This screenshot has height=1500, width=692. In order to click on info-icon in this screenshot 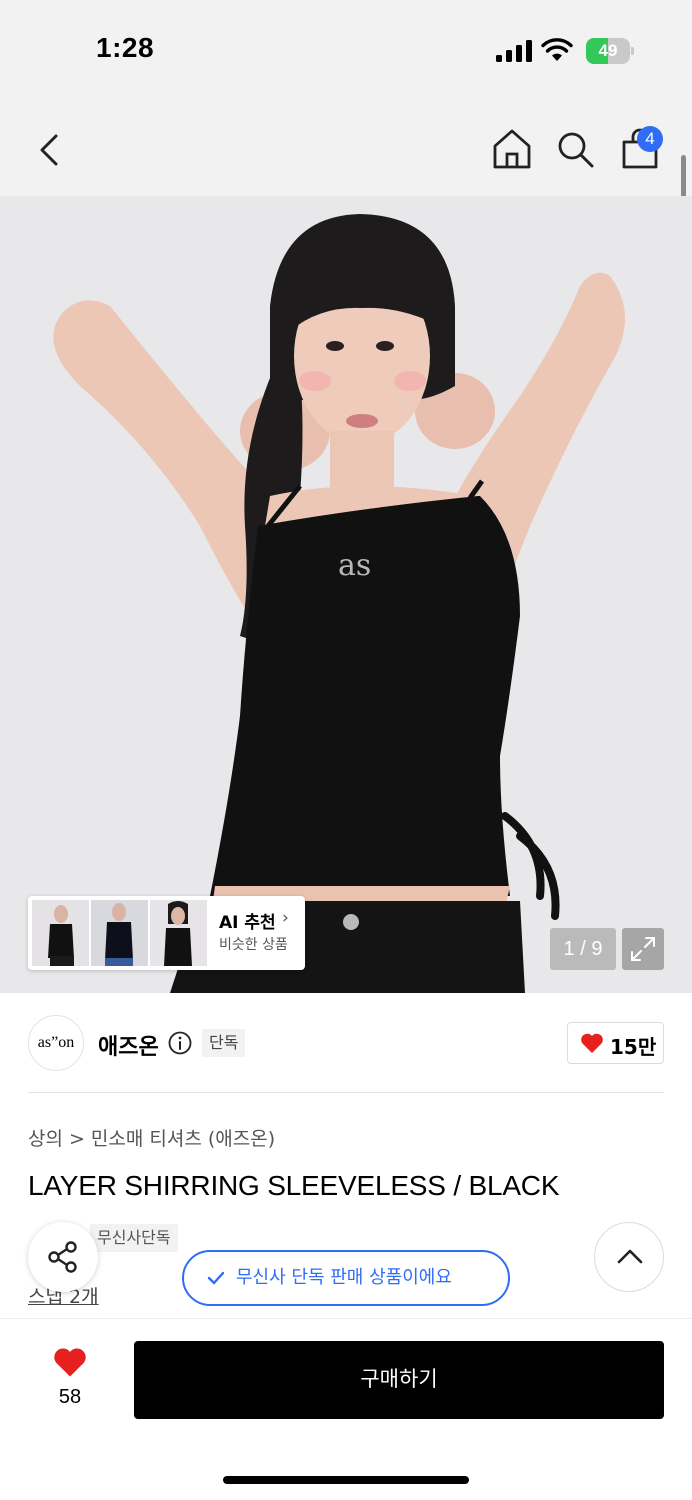, I will do `click(180, 1043)`.